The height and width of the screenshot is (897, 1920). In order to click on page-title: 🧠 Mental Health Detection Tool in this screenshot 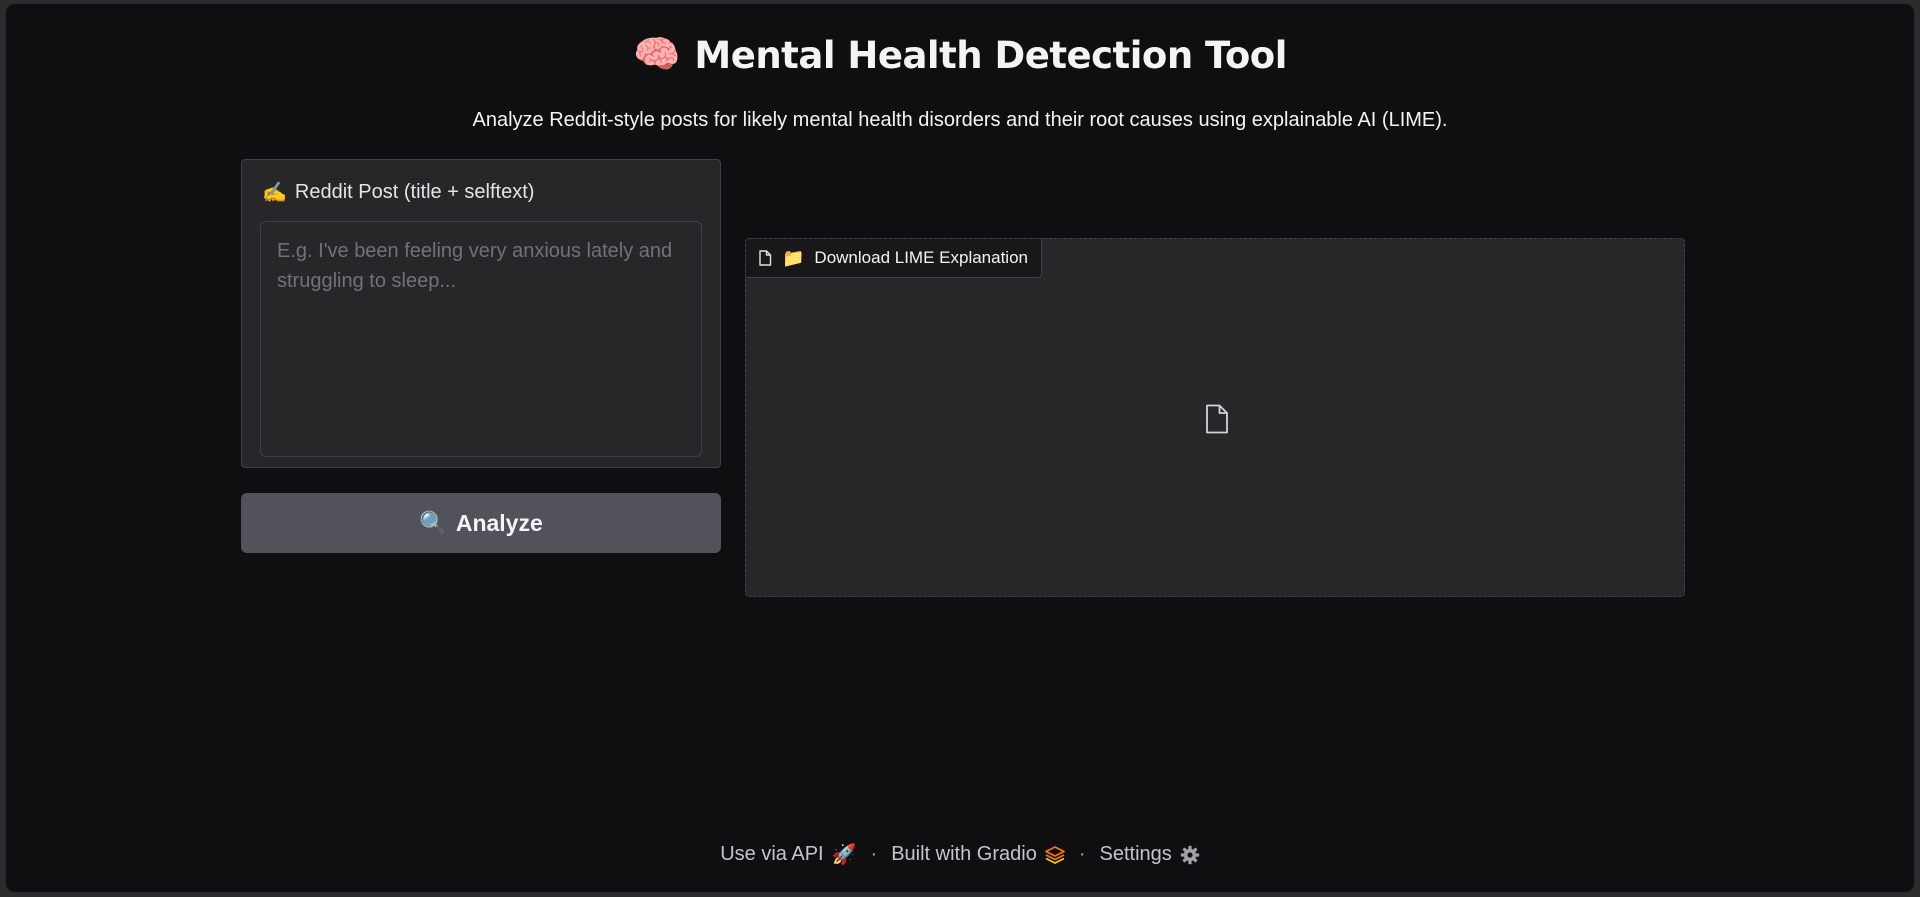, I will do `click(960, 55)`.